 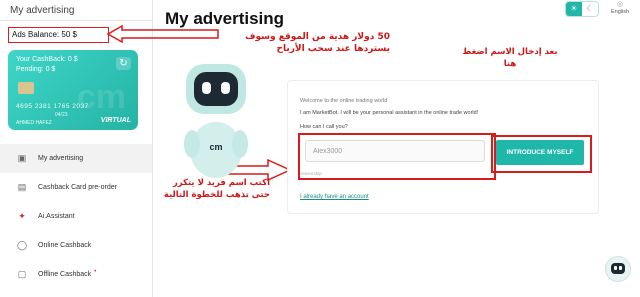 I want to click on input-highlight, so click(x=397, y=156).